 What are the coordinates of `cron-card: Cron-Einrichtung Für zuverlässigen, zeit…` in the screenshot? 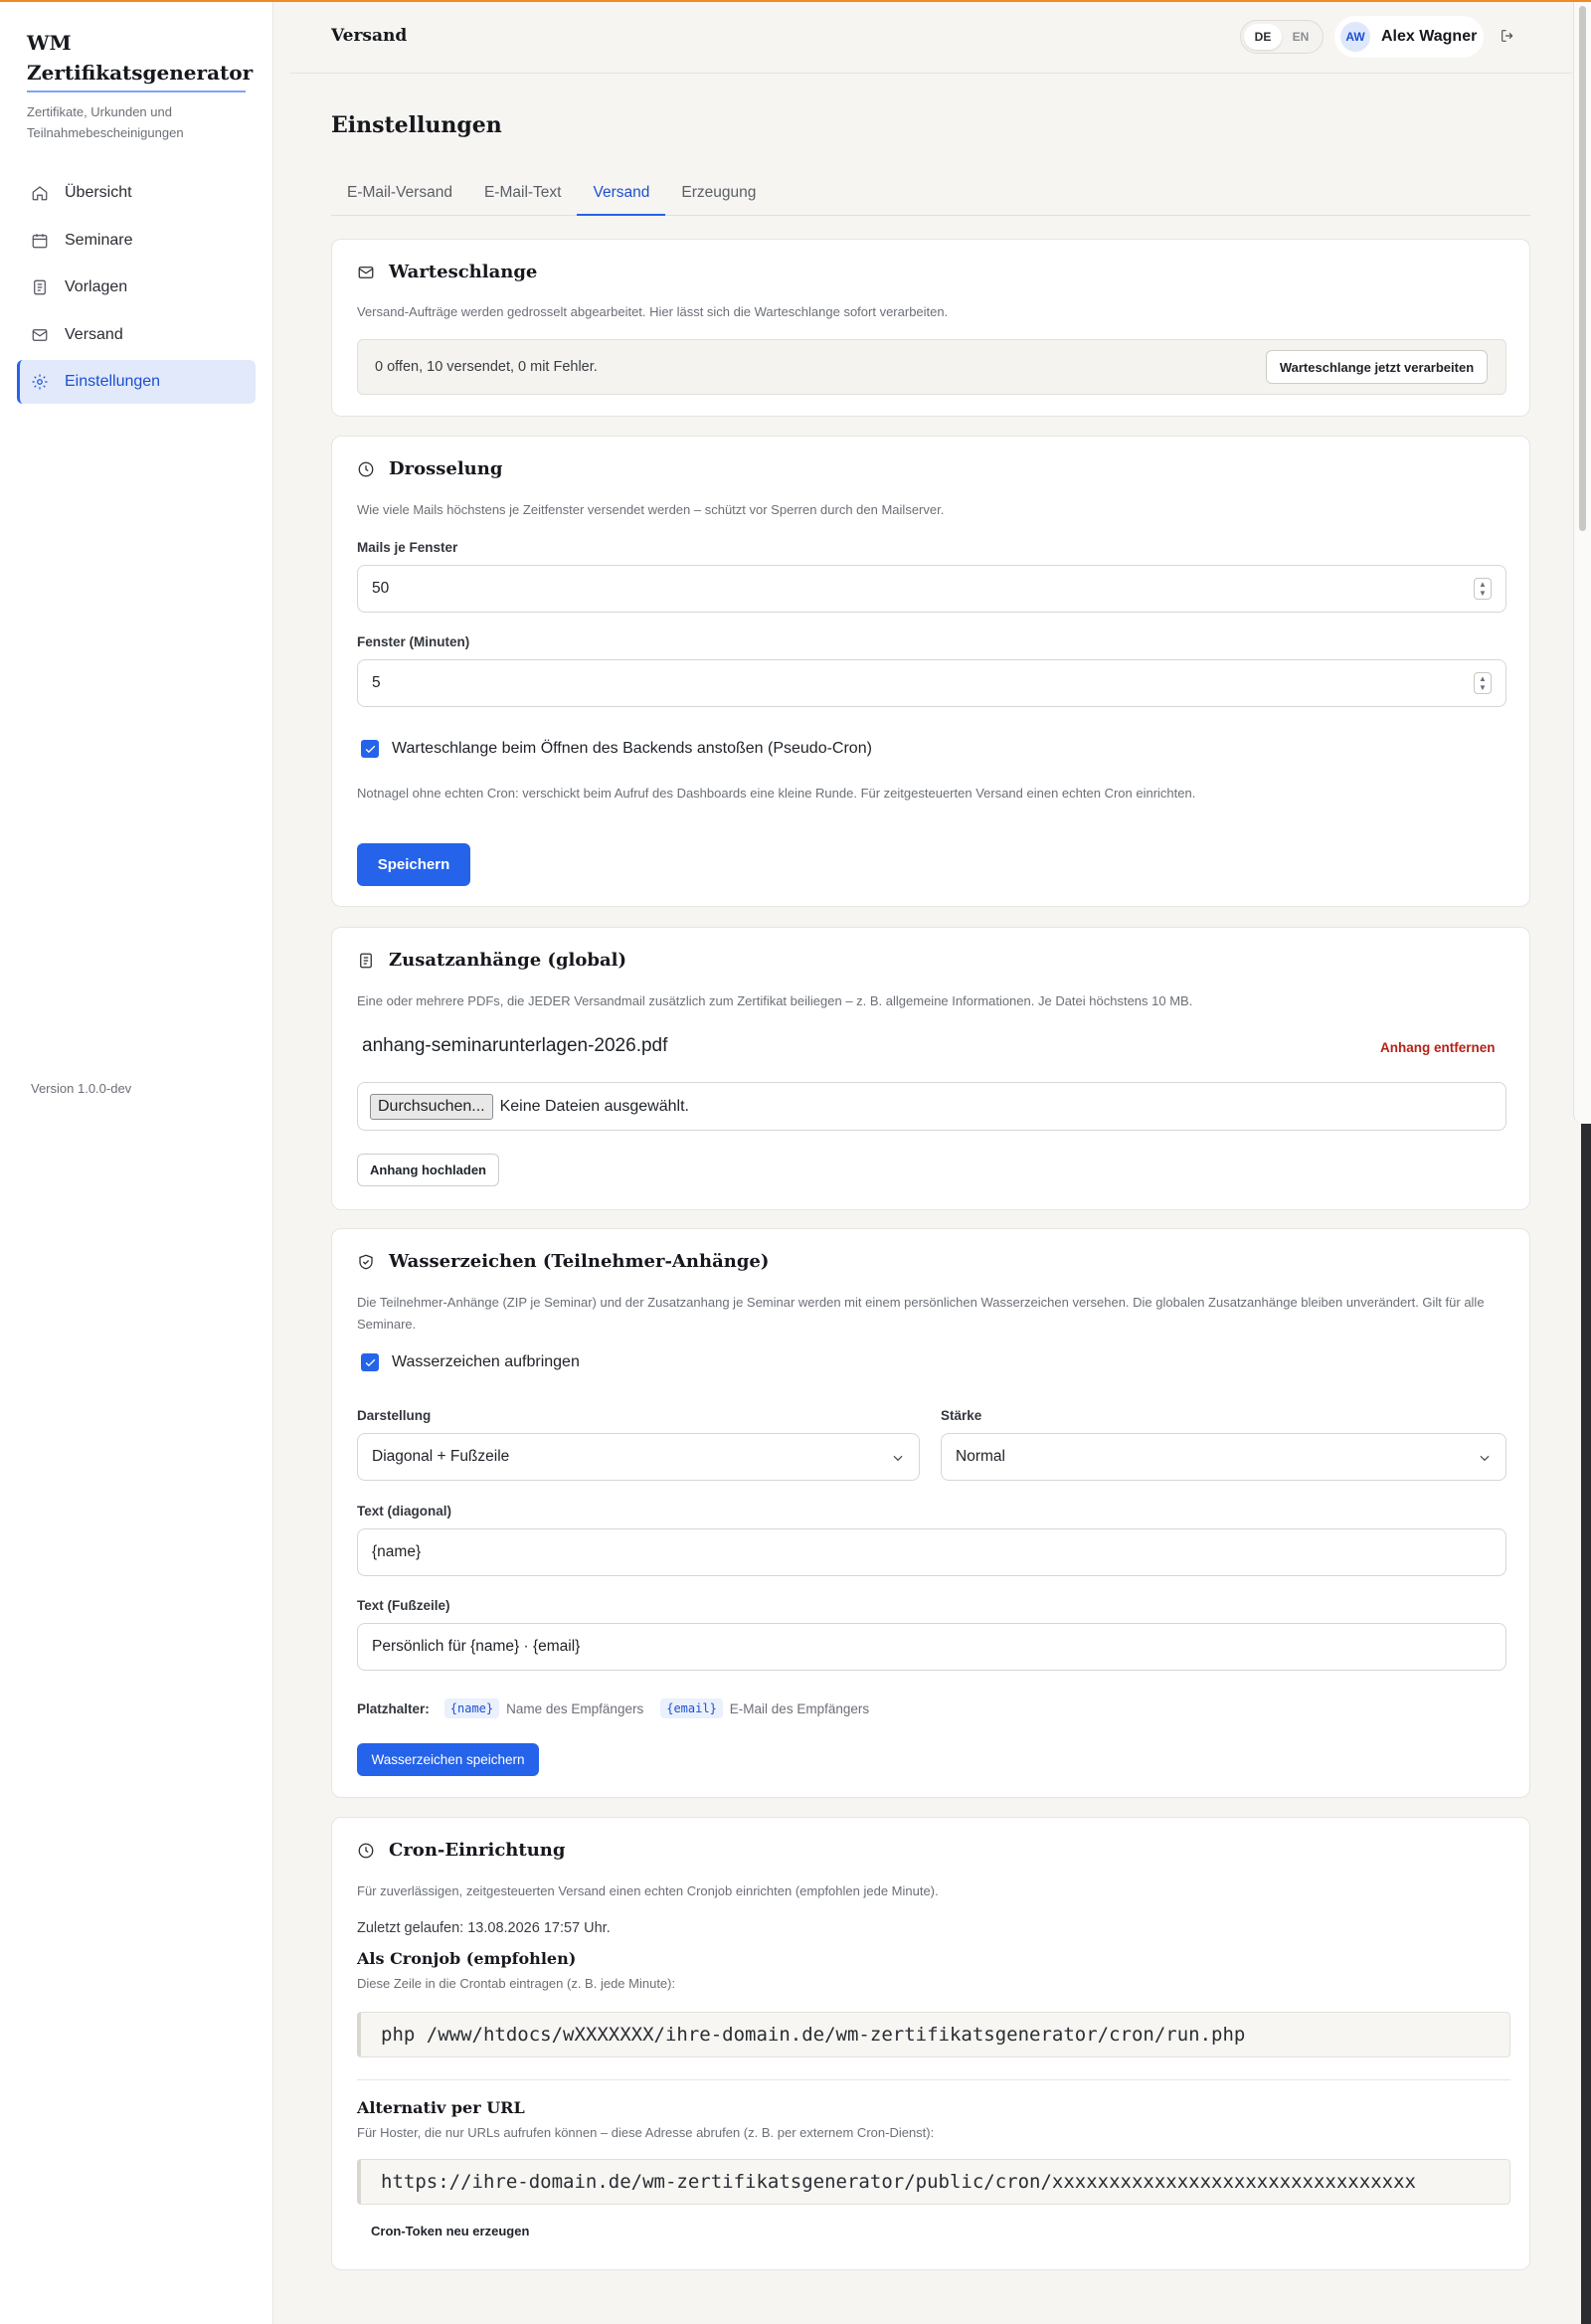 It's located at (930, 2043).